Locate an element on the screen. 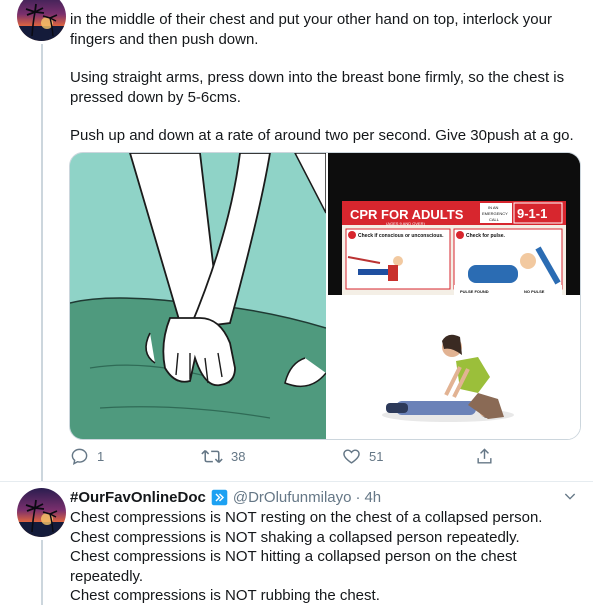 The image size is (593, 606). retweet-icon is located at coordinates (212, 456).